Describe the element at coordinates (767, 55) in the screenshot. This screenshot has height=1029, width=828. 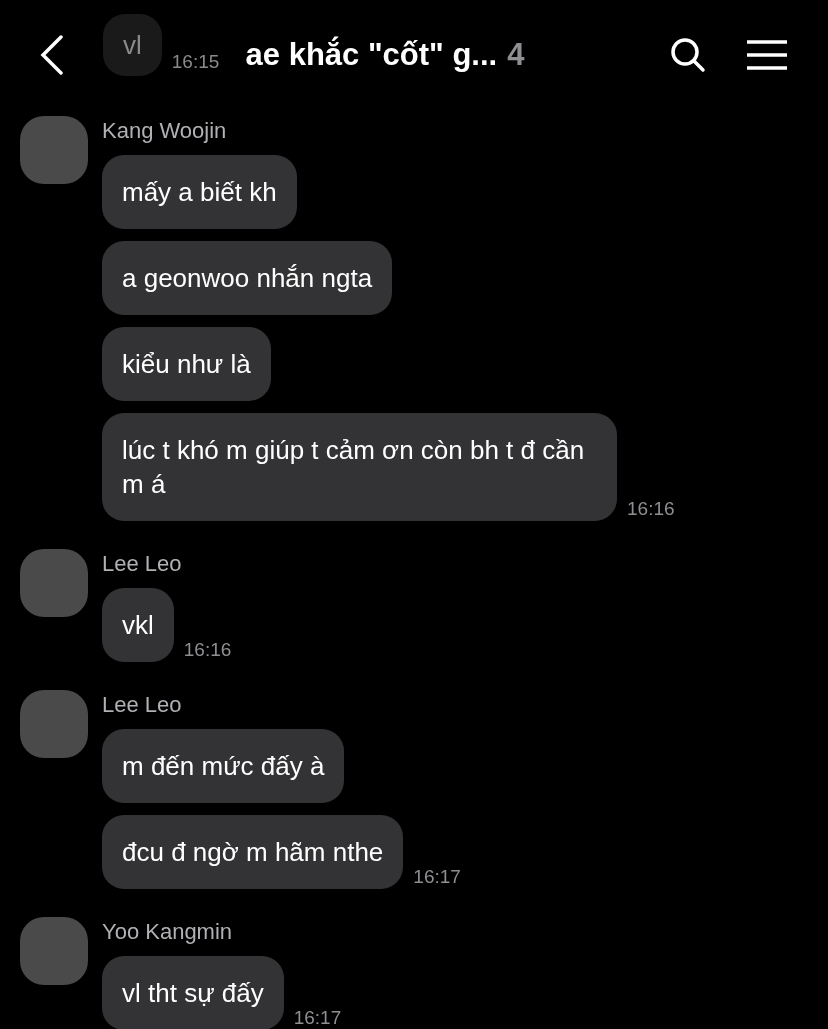
I see `menu-icon` at that location.